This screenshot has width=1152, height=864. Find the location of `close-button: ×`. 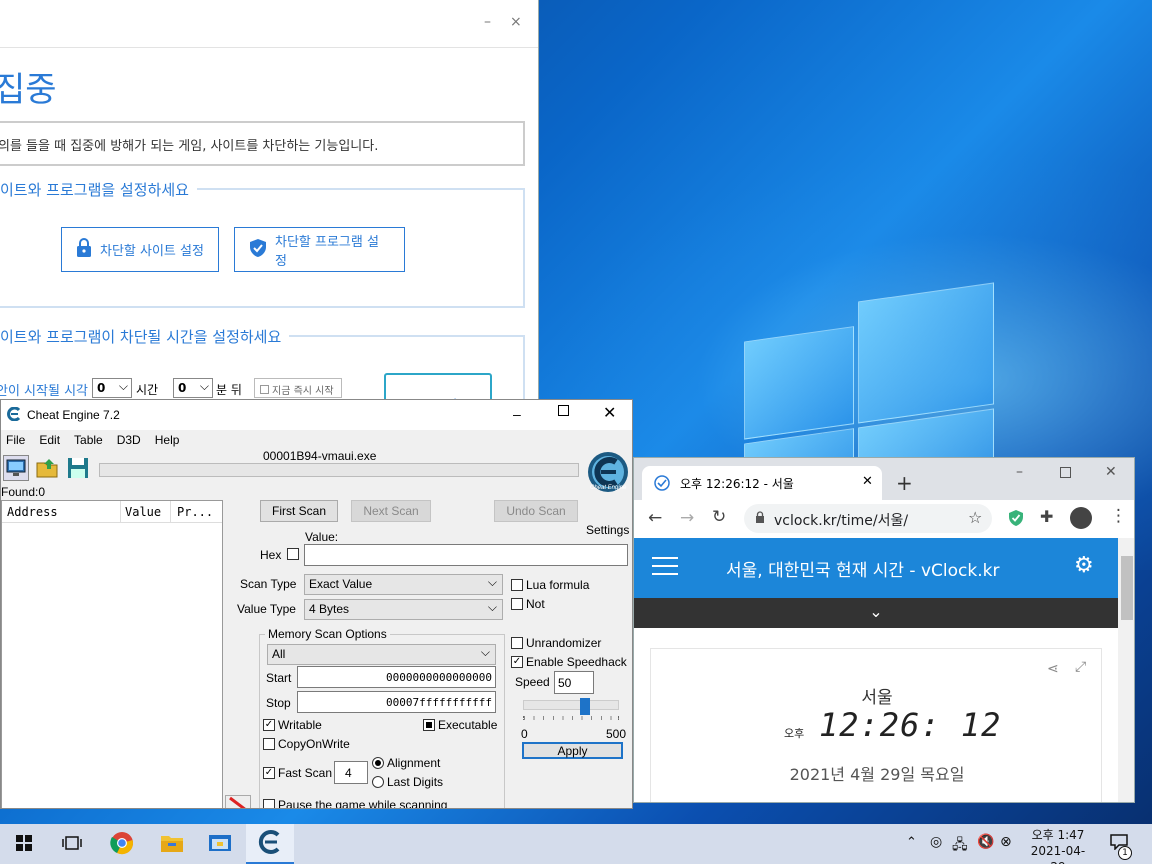

close-button: × is located at coordinates (516, 22).